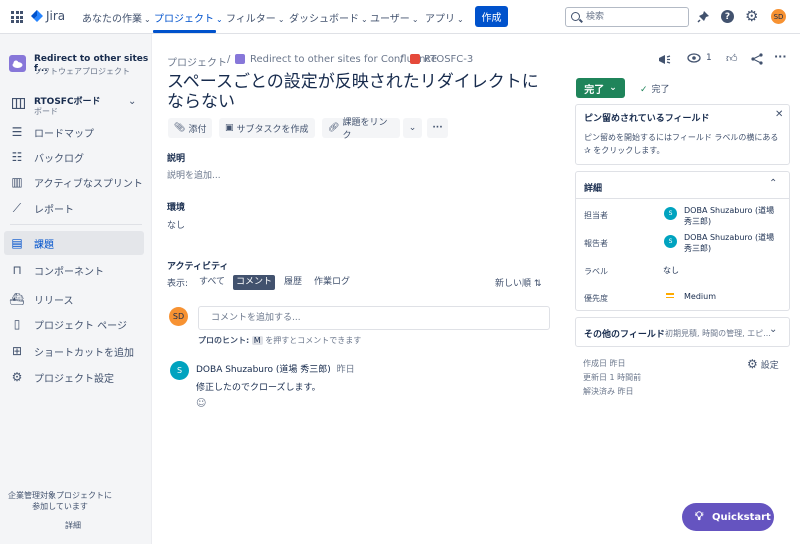 The width and height of the screenshot is (800, 544). Describe the element at coordinates (17, 299) in the screenshot. I see `releases-icon: ⛴` at that location.